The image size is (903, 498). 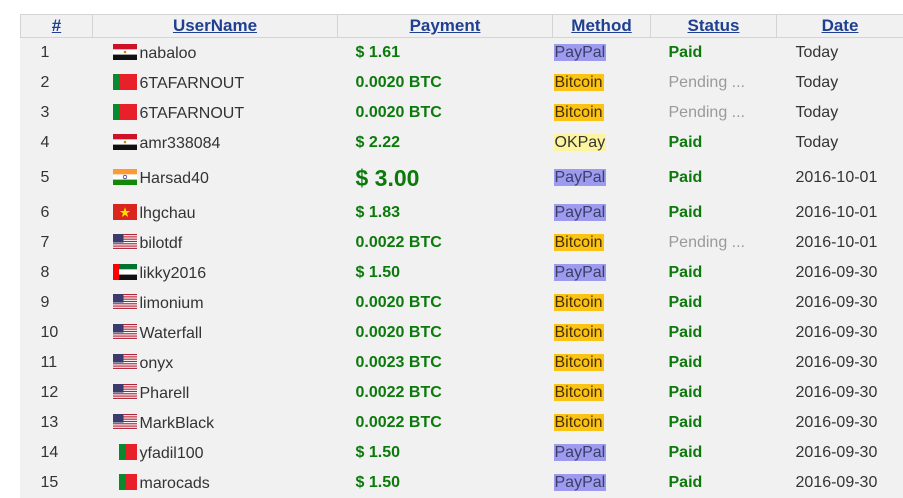 What do you see at coordinates (215, 25) in the screenshot?
I see `sort-link-username: UserName` at bounding box center [215, 25].